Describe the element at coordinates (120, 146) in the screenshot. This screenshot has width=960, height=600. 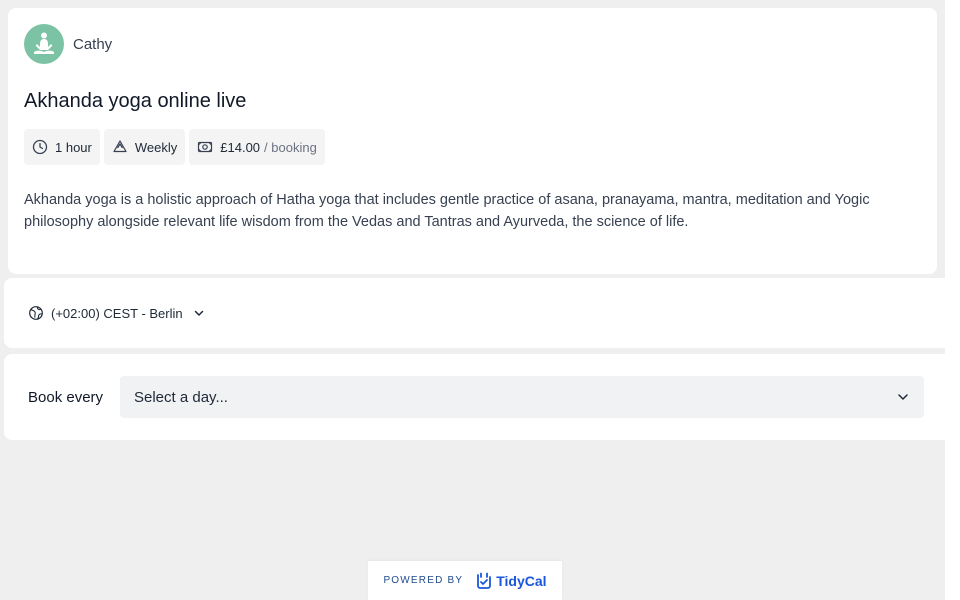
I see `recurring-icon` at that location.